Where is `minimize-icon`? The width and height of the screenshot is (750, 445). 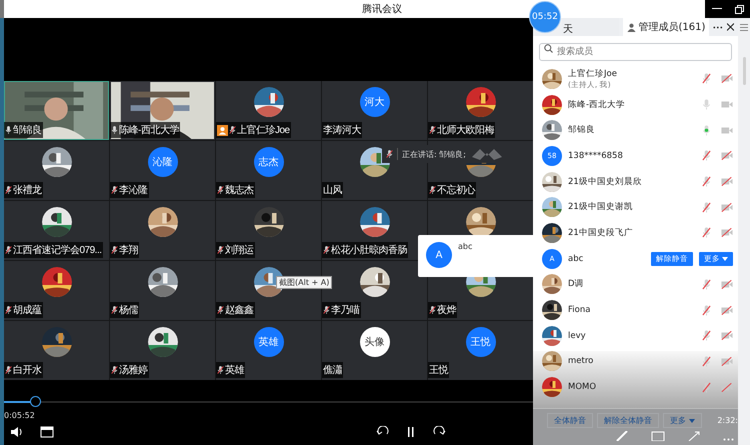
minimize-icon is located at coordinates (717, 9).